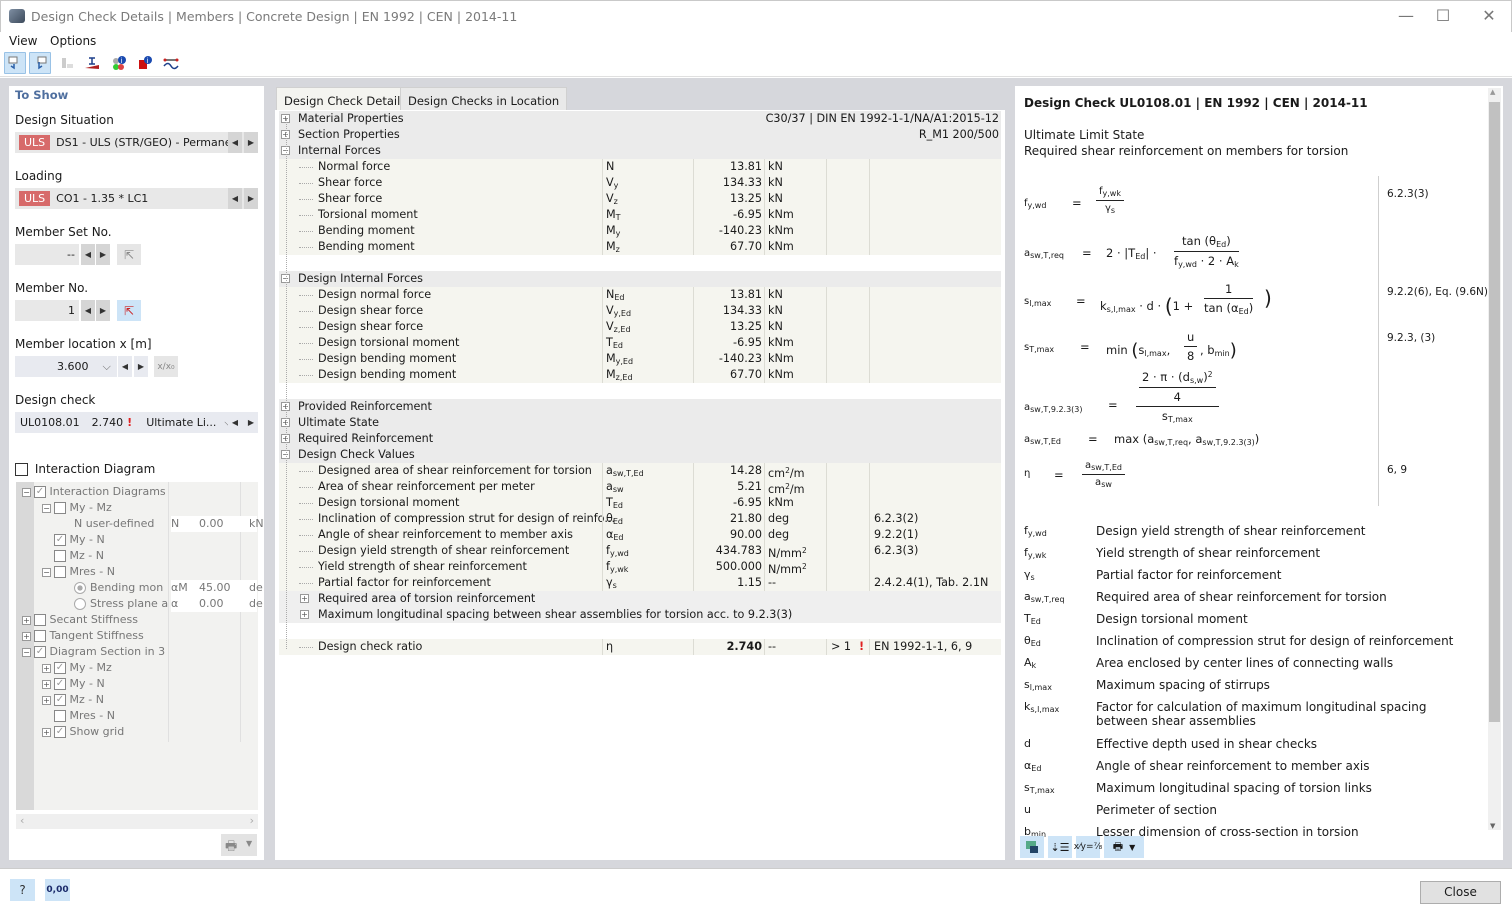  I want to click on scroll-right-icon: ›, so click(252, 820).